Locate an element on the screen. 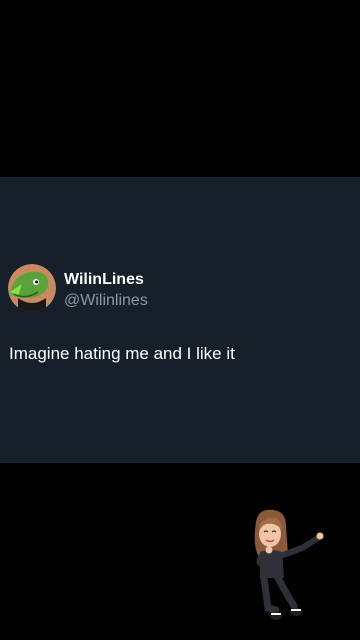  tweet-text: Imagine hating me and I like it is located at coordinates (122, 353).